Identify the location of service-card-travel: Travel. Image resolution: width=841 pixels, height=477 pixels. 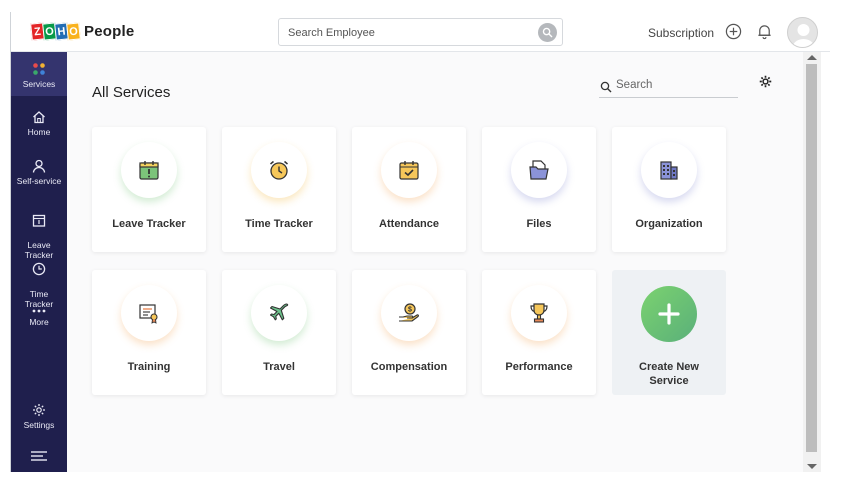
(279, 332).